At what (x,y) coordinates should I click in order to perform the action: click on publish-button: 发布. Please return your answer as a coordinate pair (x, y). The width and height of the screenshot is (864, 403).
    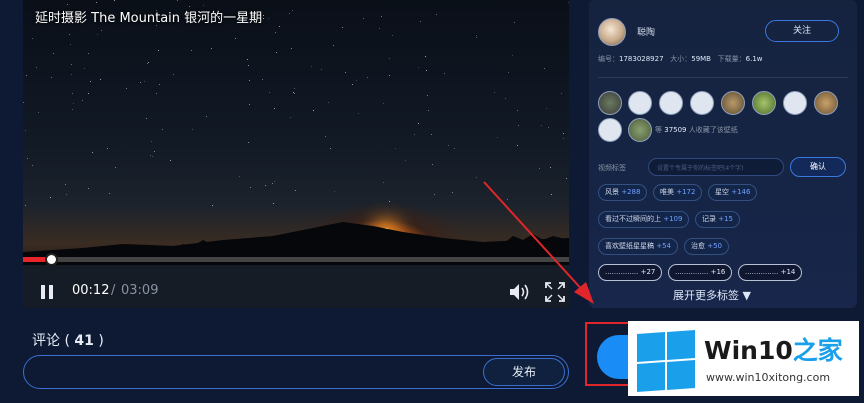
    Looking at the image, I should click on (524, 372).